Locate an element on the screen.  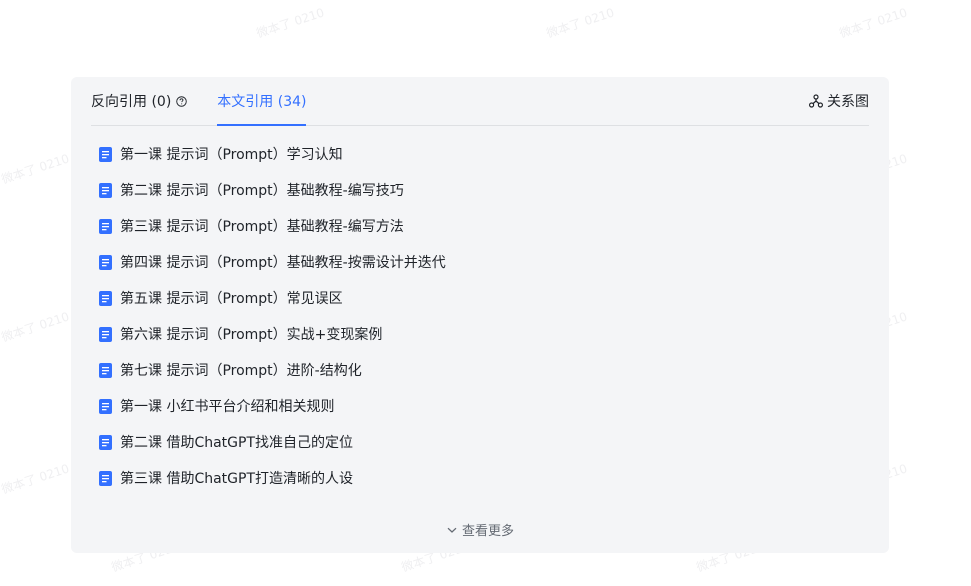
show-more-label: 查看更多 is located at coordinates (487, 531).